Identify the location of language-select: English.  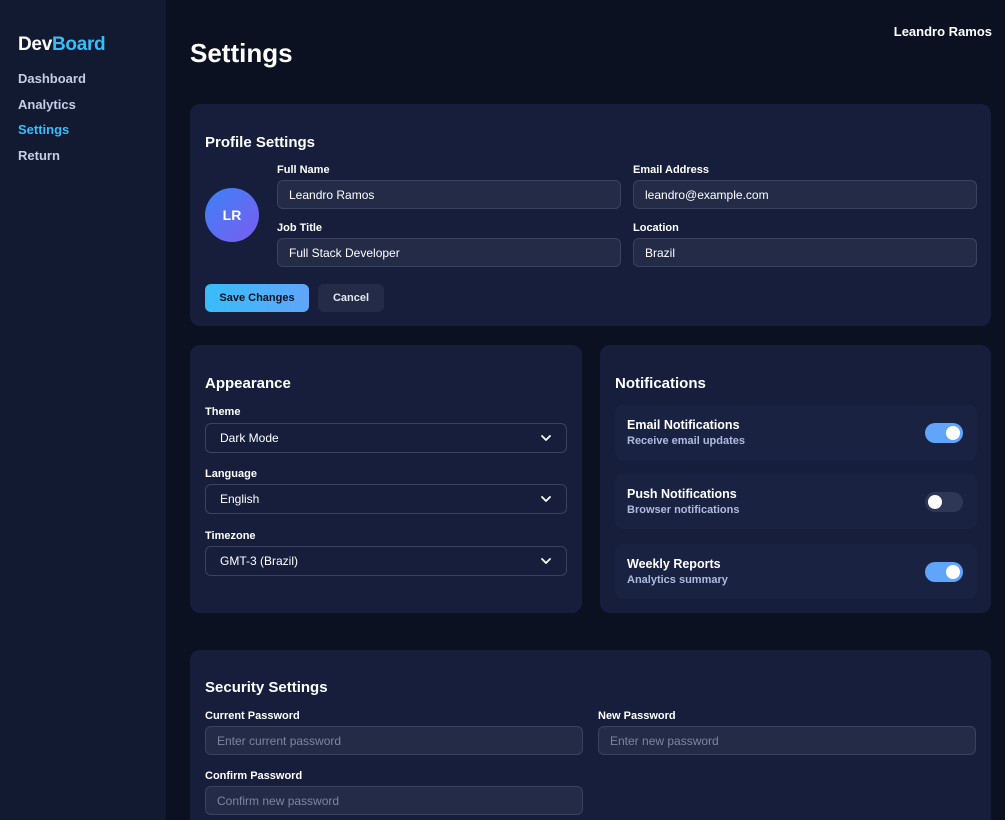
(386, 499).